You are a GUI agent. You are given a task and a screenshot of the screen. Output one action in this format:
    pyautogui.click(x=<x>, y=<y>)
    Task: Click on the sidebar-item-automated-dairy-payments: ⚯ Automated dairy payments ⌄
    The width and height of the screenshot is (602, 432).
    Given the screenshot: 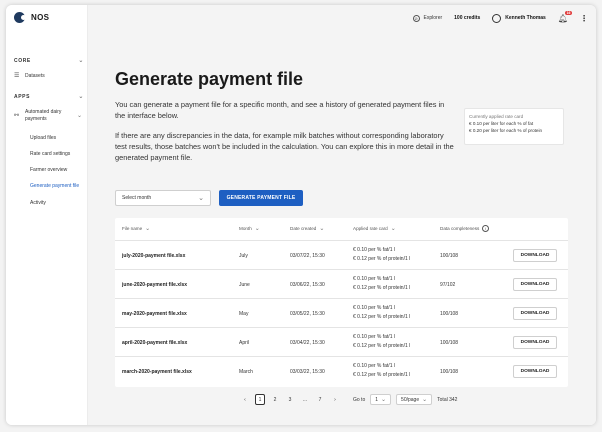 What is the action you would take?
    pyautogui.click(x=49, y=116)
    